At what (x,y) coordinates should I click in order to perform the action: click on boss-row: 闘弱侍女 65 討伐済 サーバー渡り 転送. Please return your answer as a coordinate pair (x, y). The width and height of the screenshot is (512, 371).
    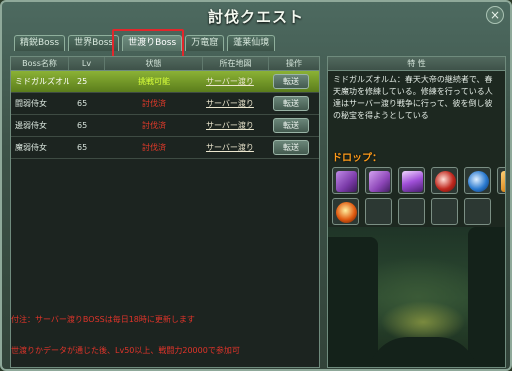
    Looking at the image, I should click on (165, 104).